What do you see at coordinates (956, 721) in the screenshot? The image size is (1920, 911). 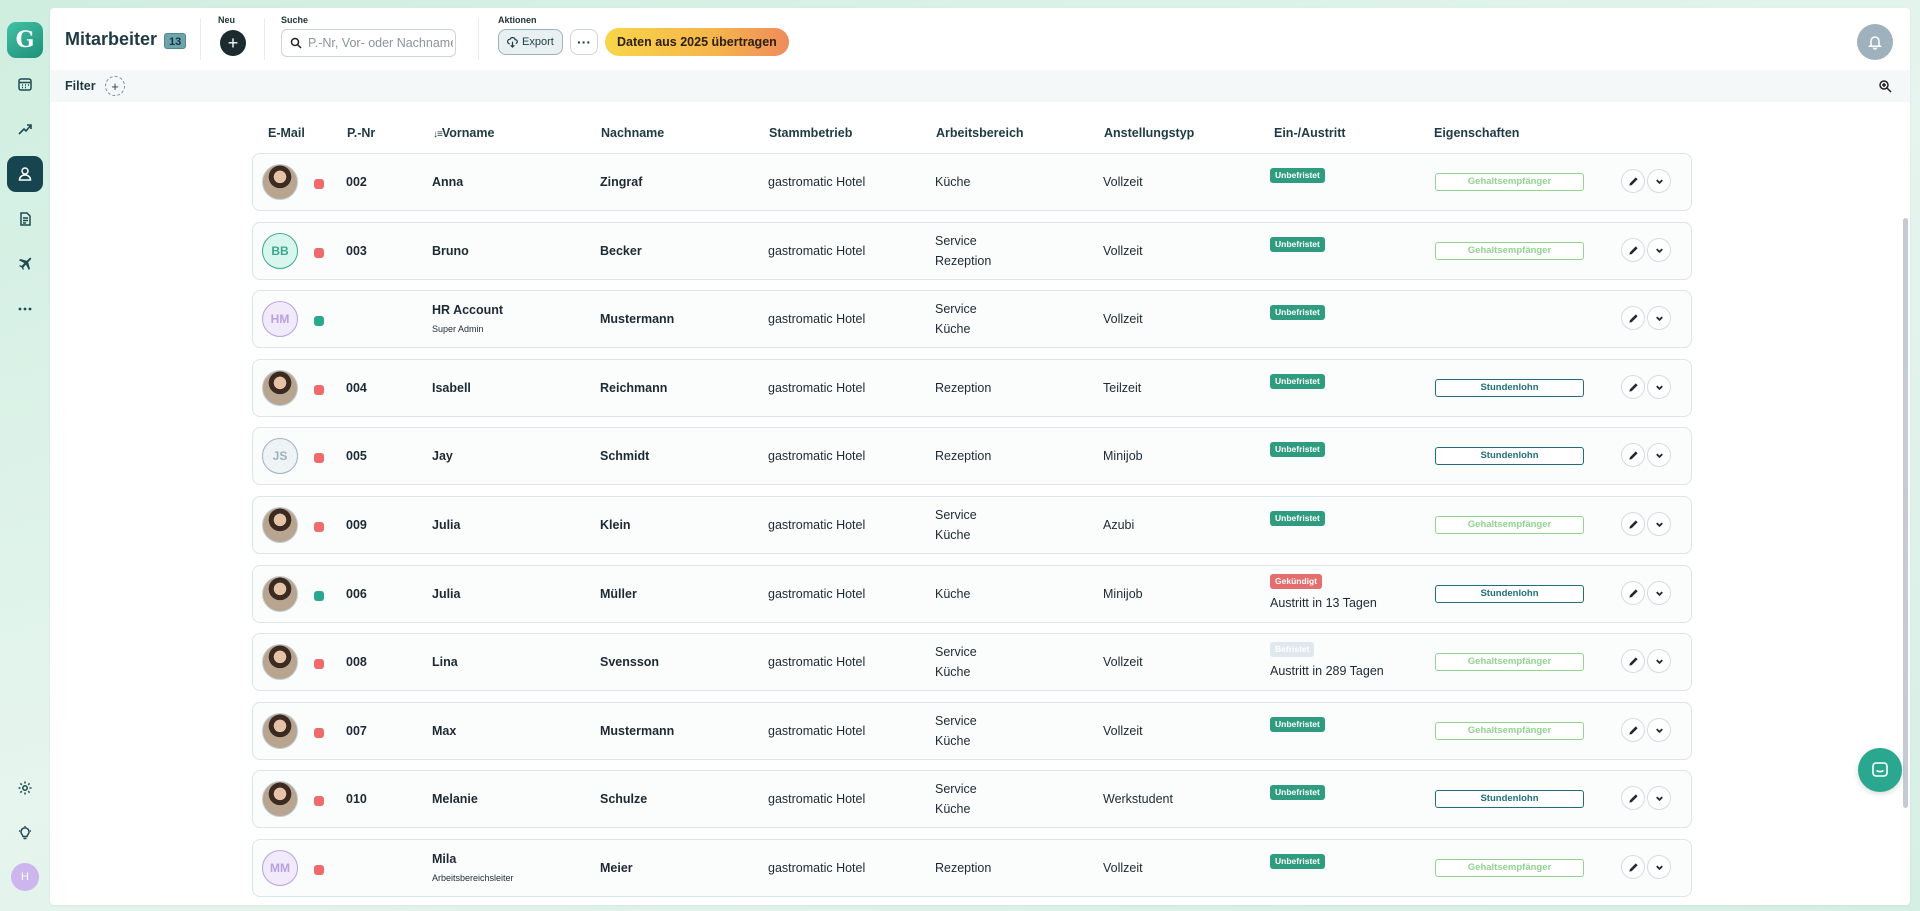 I see `work-area: Service` at bounding box center [956, 721].